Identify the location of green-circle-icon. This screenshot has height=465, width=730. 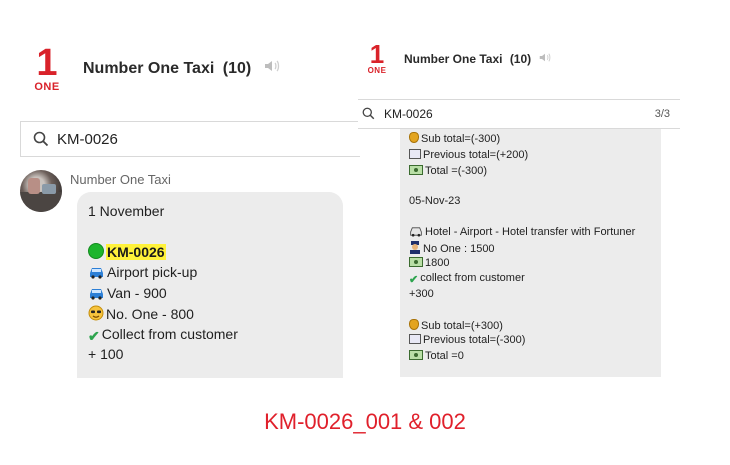
(96, 251).